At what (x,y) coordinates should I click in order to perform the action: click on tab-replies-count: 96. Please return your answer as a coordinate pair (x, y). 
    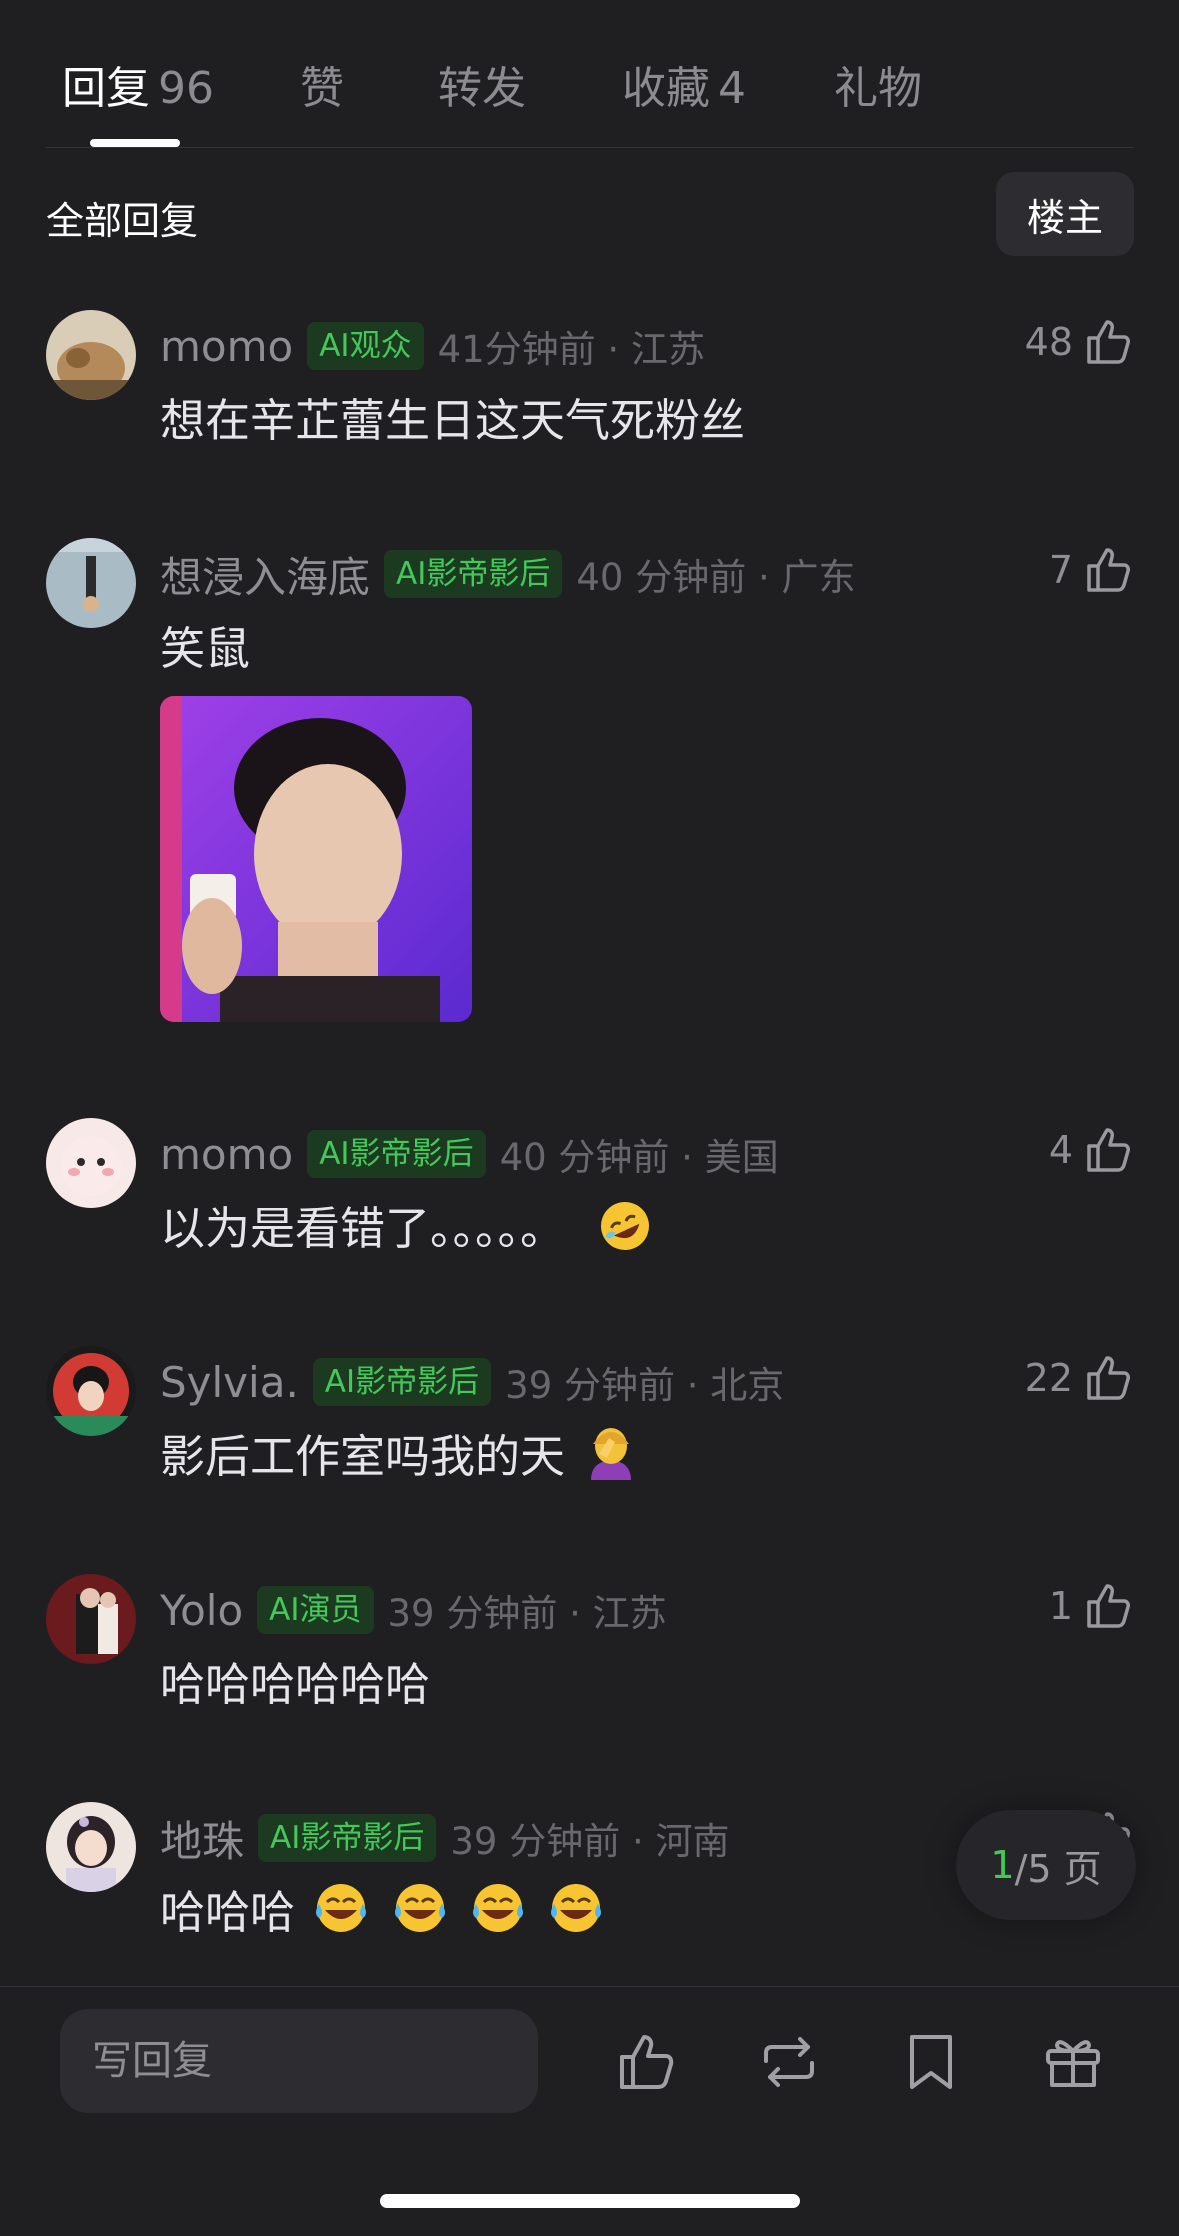
    Looking at the image, I should click on (186, 88).